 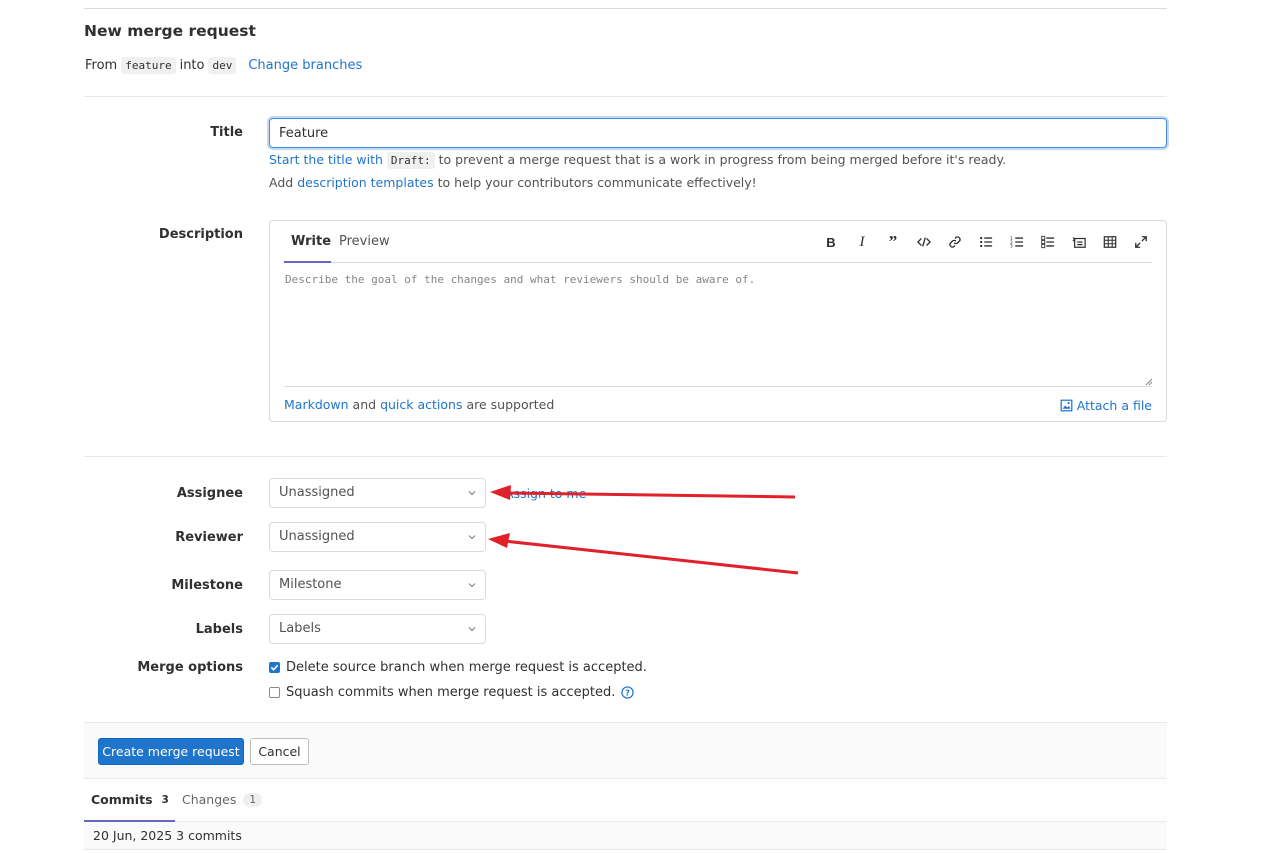 I want to click on bold-icon: B, so click(x=831, y=242).